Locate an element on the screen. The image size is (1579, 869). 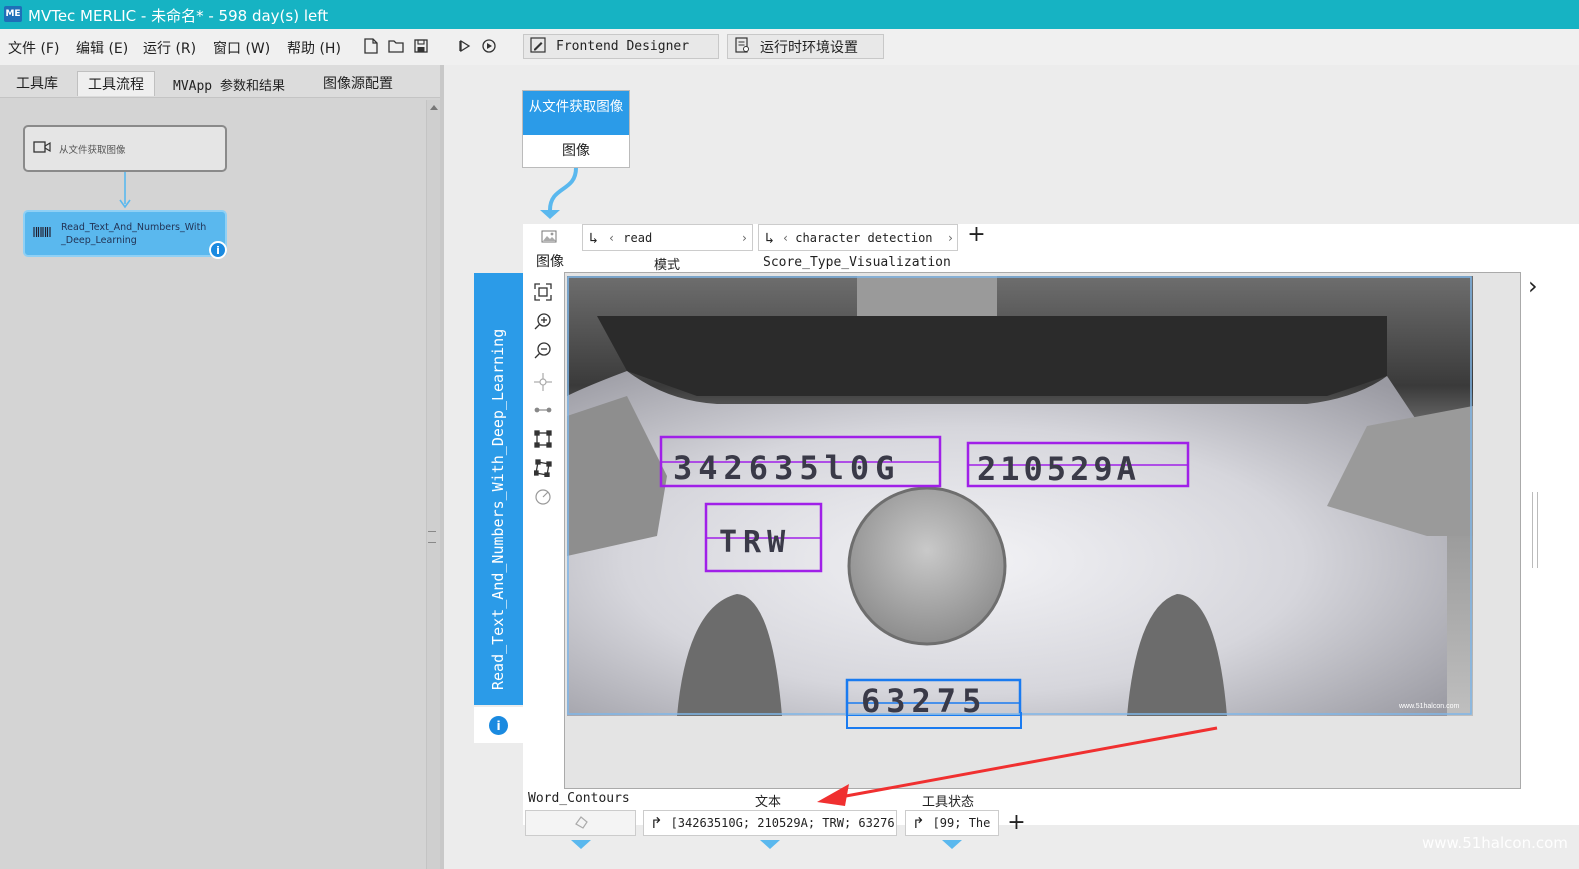
menu-file: 文件 (F) is located at coordinates (33, 48).